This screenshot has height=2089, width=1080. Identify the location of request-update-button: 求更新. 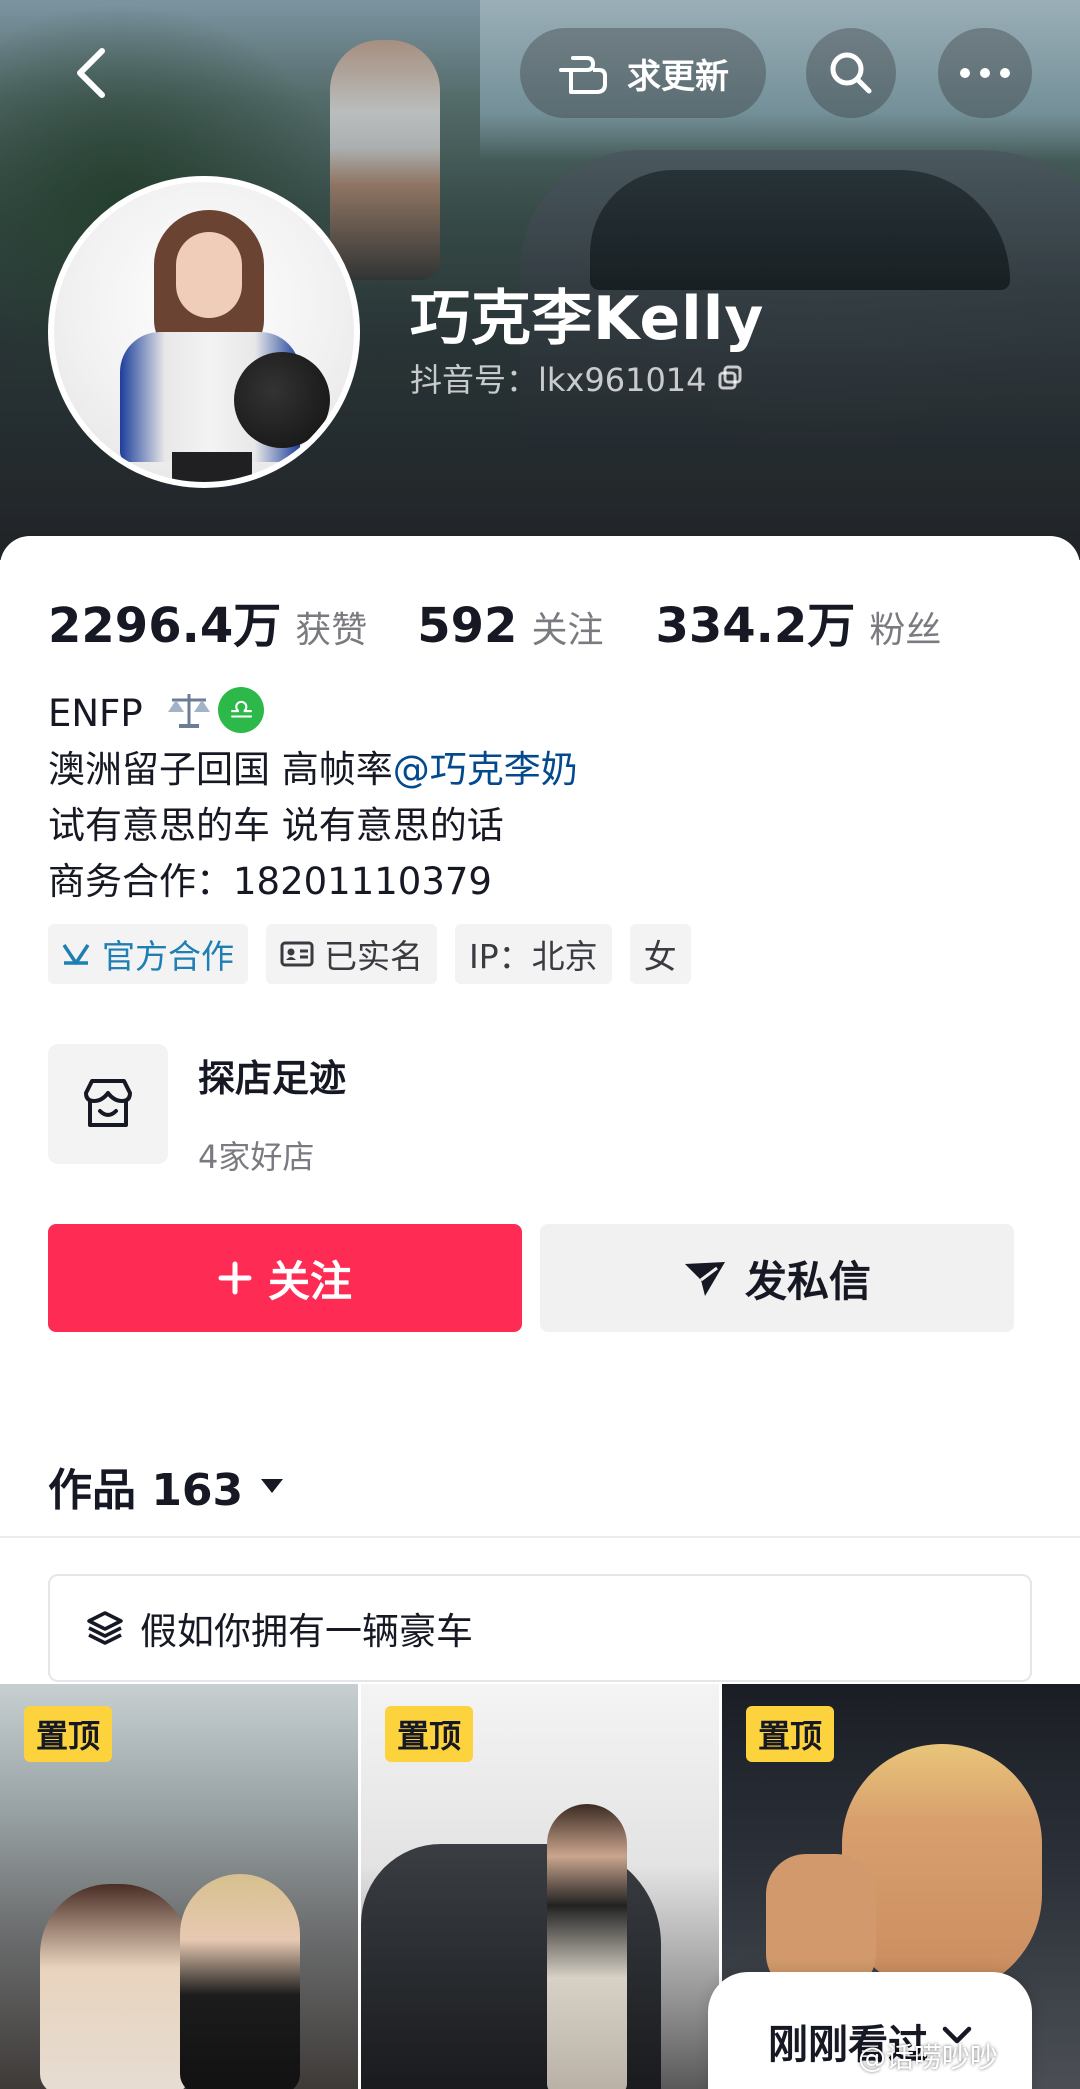
(643, 73).